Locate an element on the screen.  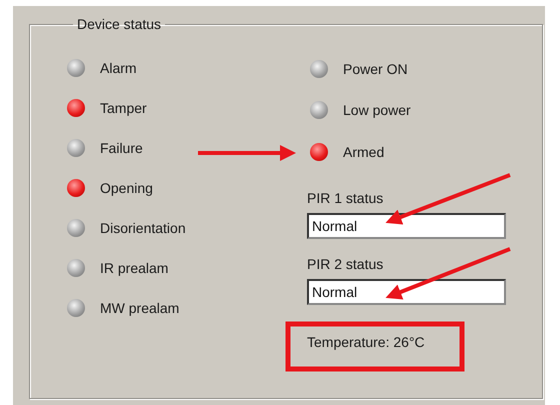
indicator-label: Disorientation is located at coordinates (143, 228).